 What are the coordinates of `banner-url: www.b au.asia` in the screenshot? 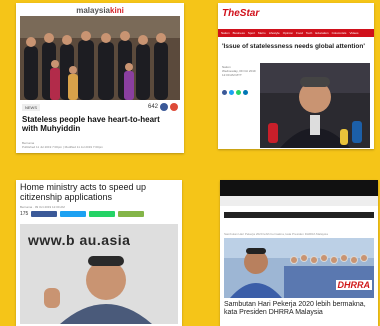 It's located at (79, 240).